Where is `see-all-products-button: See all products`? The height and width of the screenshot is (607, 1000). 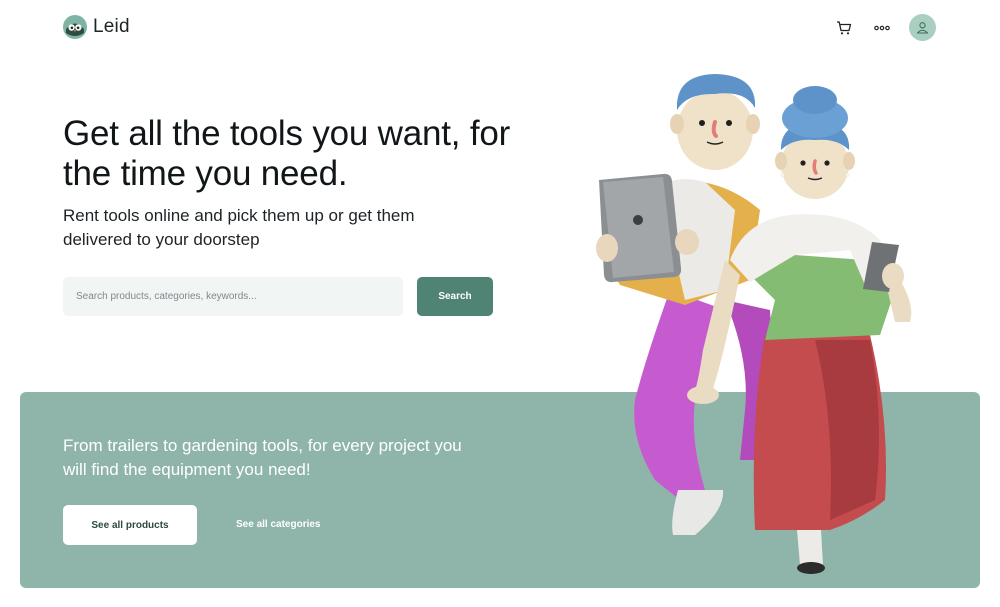
see-all-products-button: See all products is located at coordinates (130, 525).